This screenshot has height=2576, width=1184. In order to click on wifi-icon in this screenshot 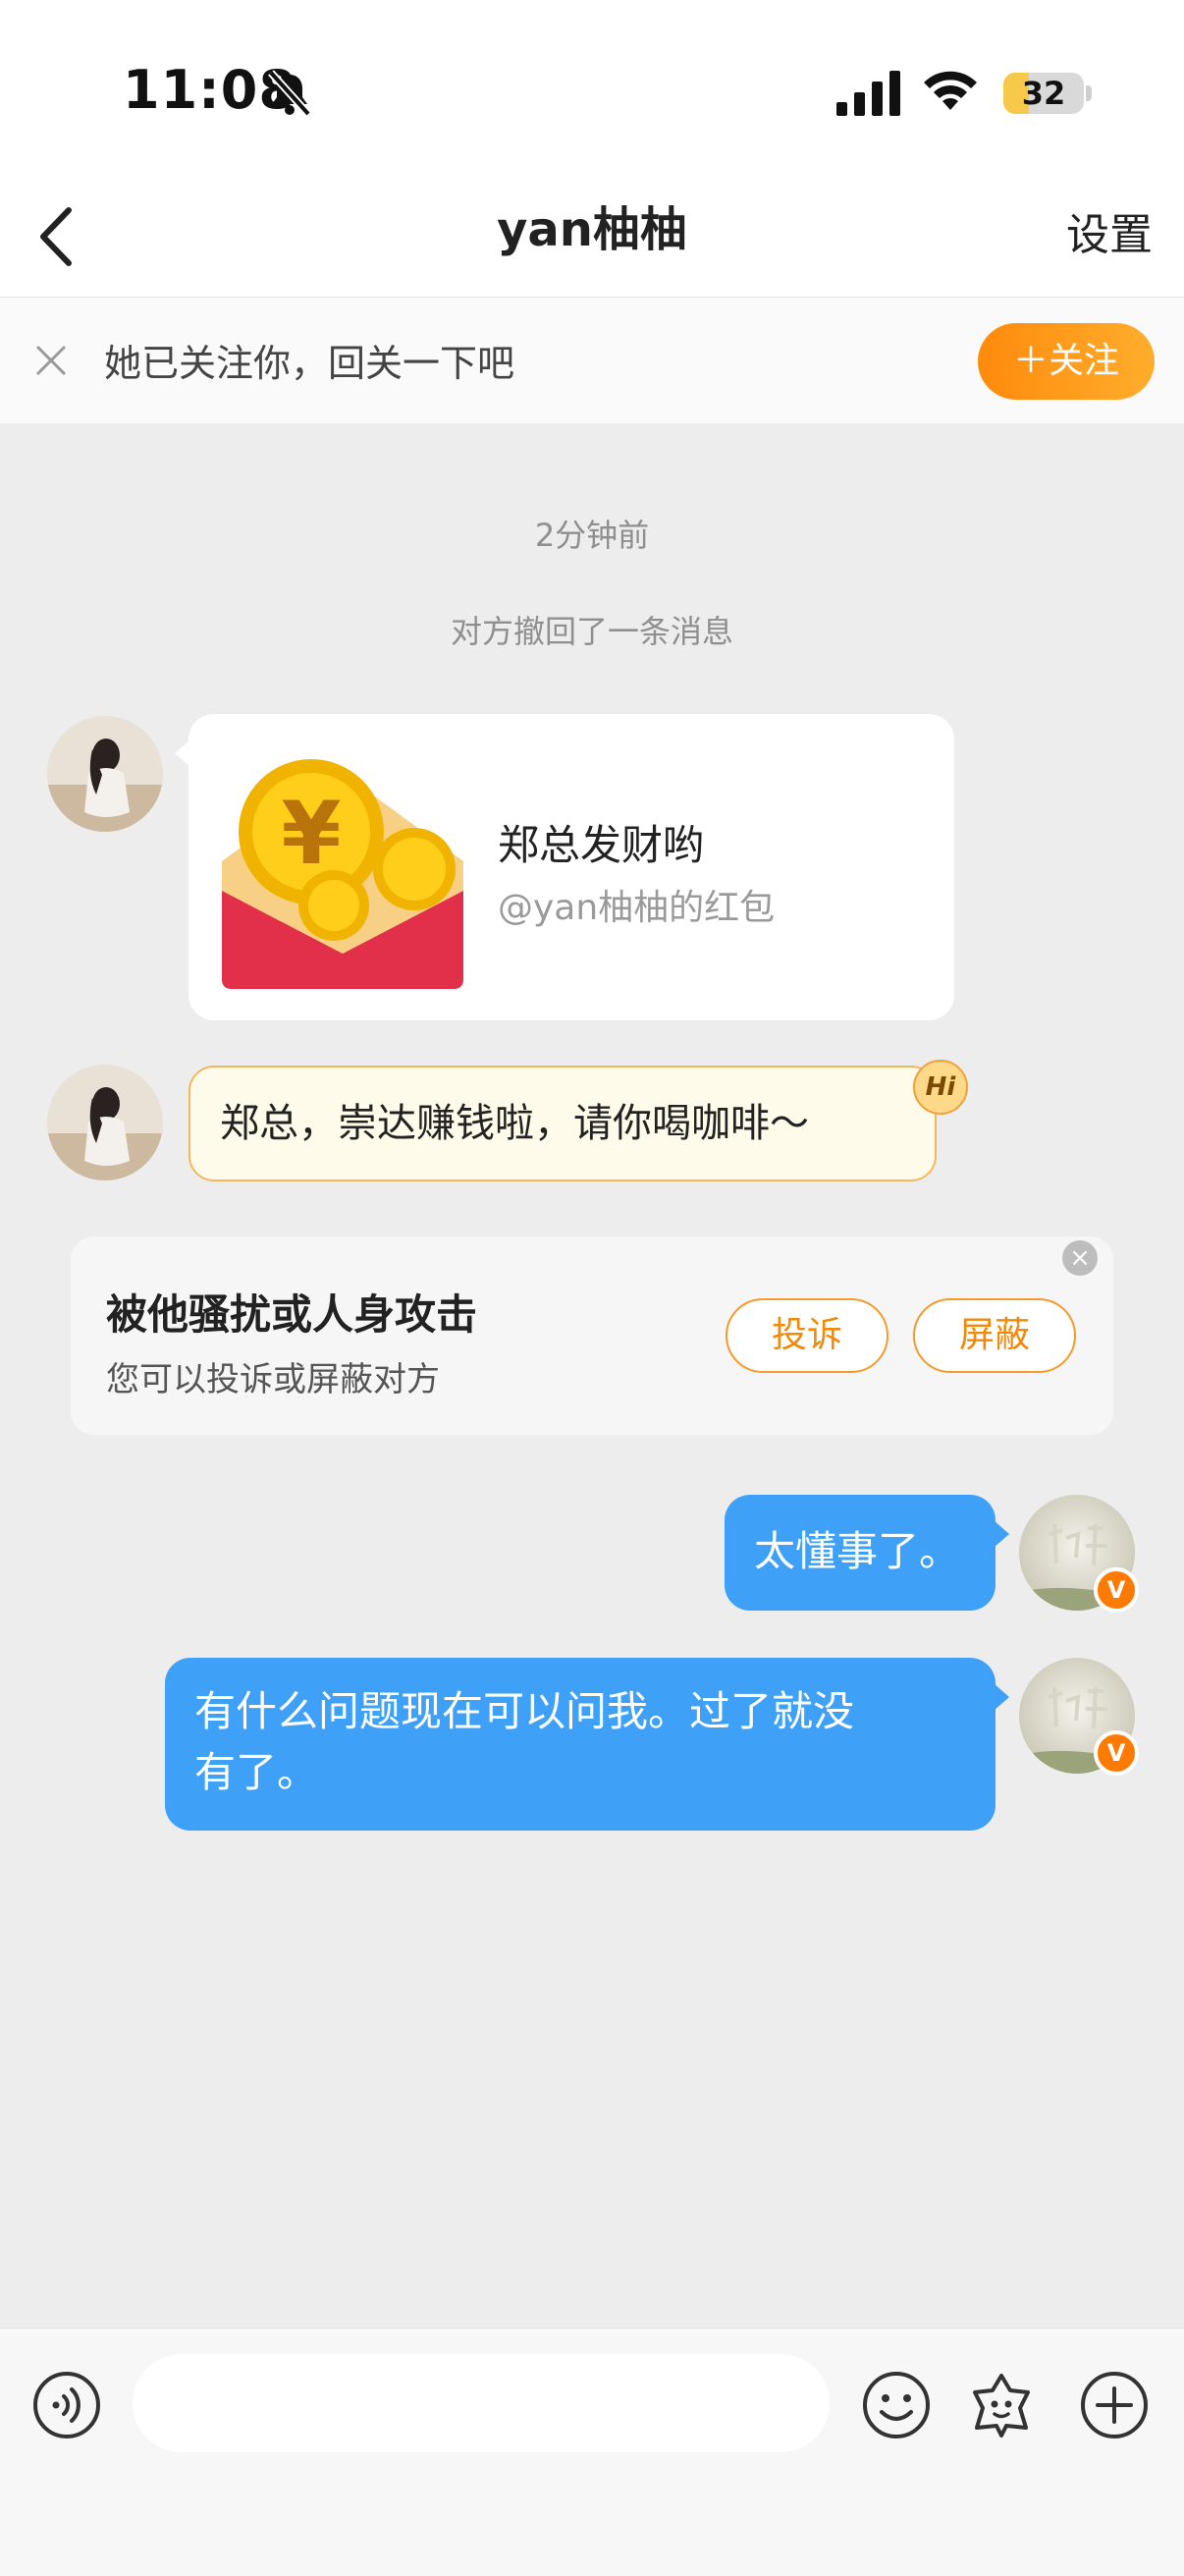, I will do `click(950, 90)`.